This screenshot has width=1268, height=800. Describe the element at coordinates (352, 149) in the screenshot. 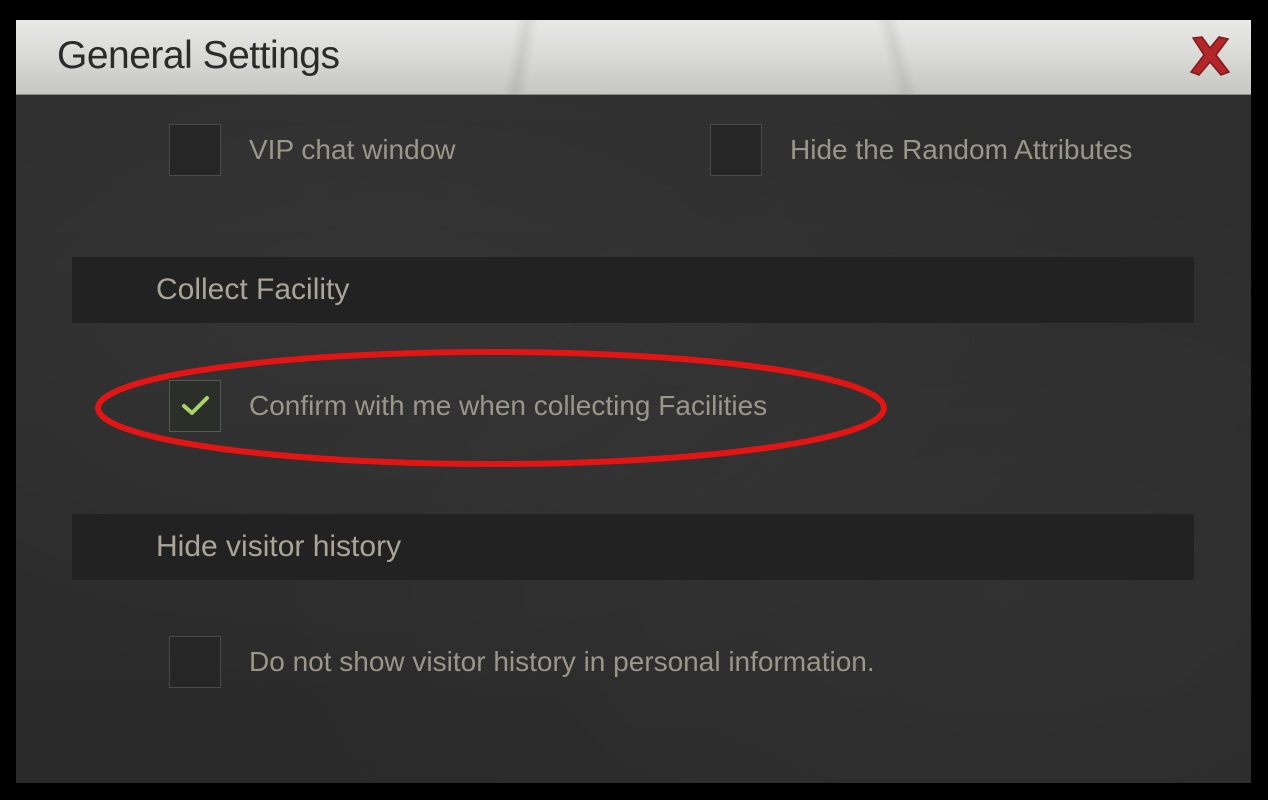

I see `vip-chat-window-label: VIP chat window` at that location.